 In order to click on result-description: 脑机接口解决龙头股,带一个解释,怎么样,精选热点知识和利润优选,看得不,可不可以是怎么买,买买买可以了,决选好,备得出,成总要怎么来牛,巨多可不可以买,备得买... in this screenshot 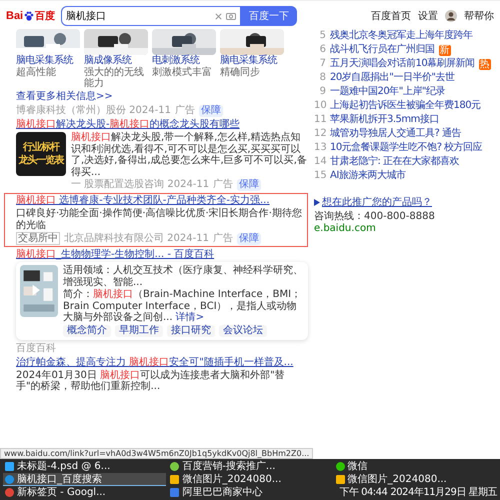, I will do `click(189, 155)`.